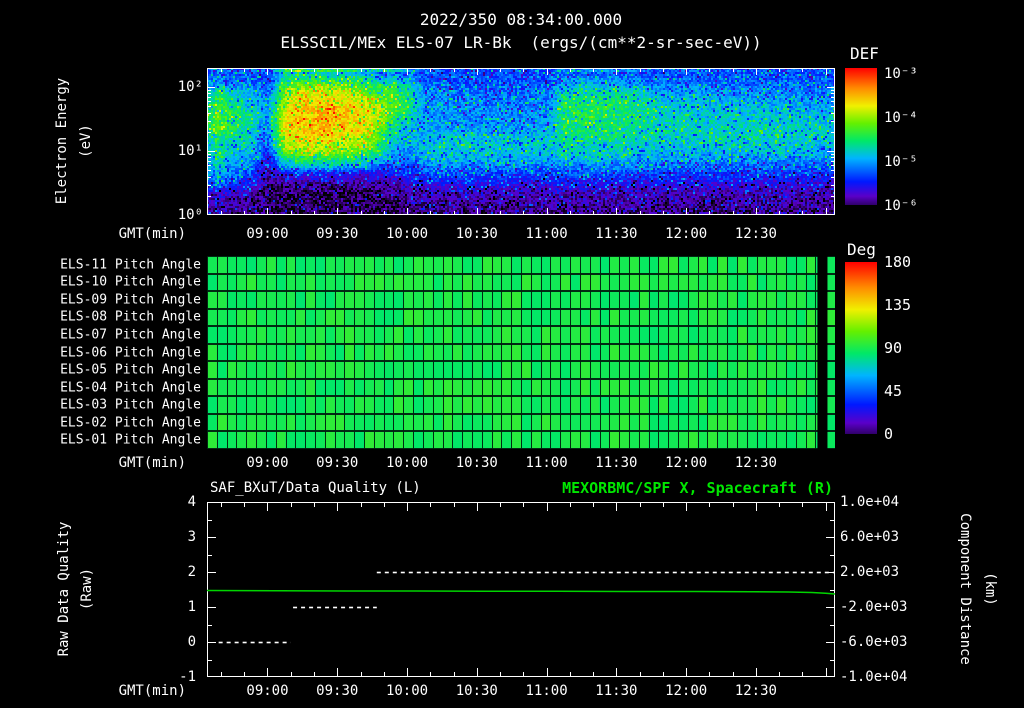  What do you see at coordinates (898, 305) in the screenshot?
I see `deg-tick-label: 135` at bounding box center [898, 305].